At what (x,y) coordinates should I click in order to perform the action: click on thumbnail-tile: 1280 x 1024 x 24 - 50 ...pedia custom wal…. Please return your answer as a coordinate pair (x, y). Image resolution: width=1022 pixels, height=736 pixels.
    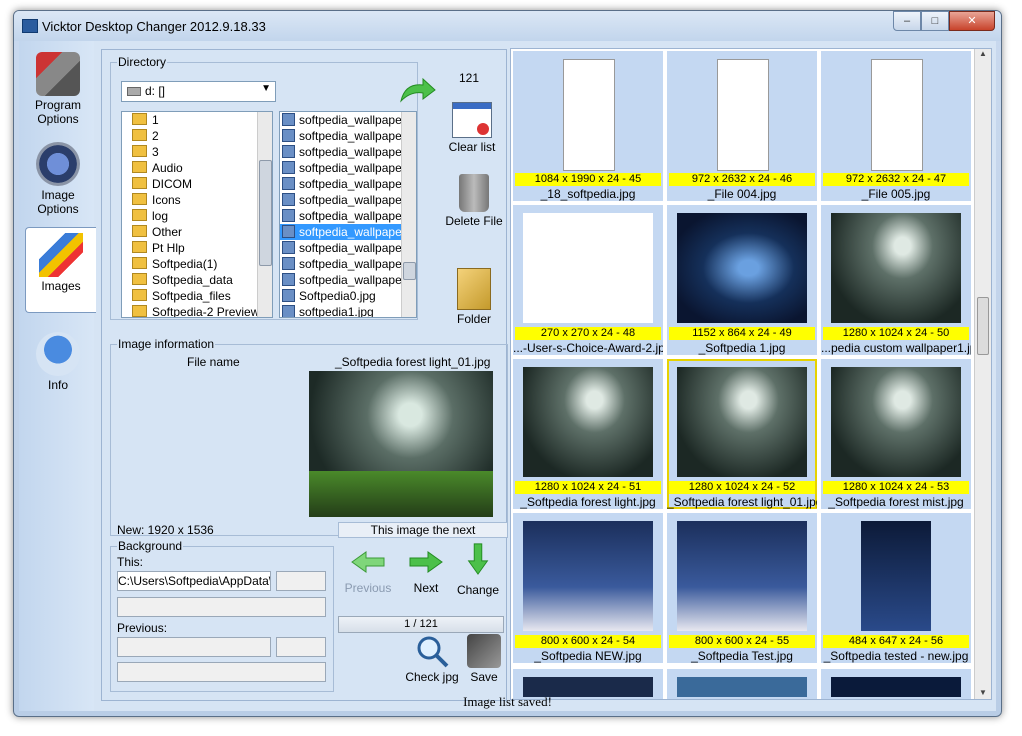
    Looking at the image, I should click on (896, 280).